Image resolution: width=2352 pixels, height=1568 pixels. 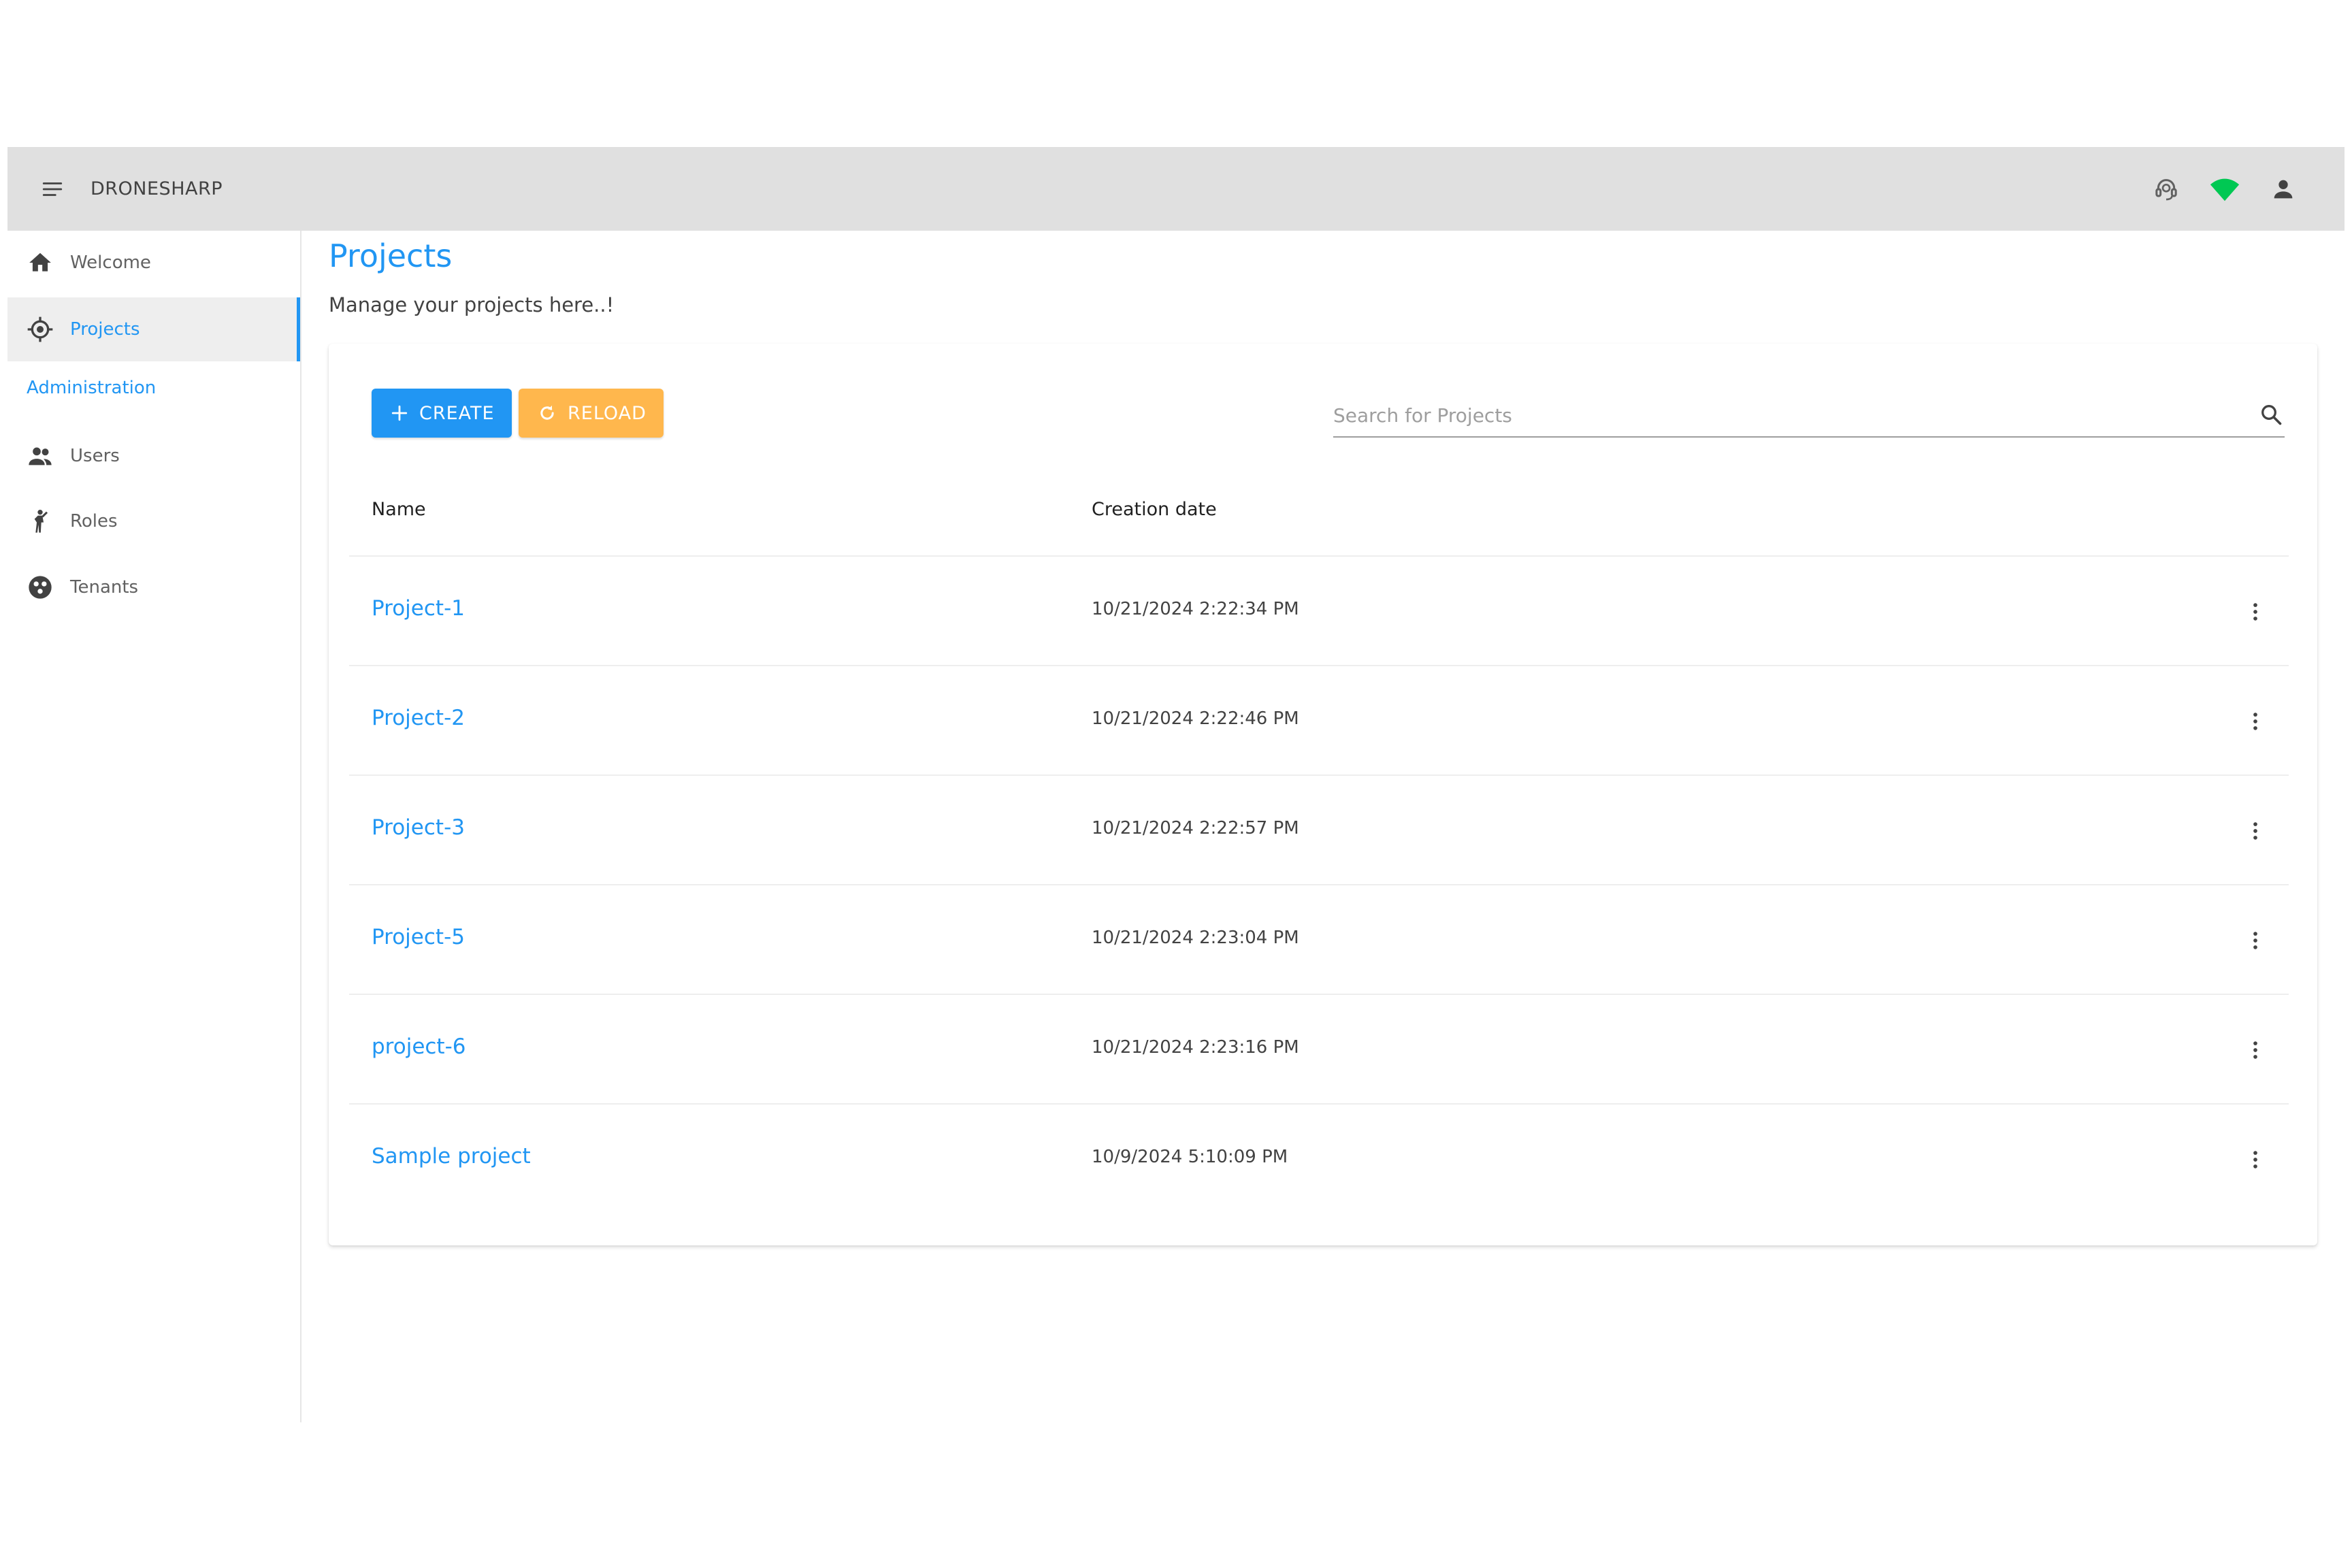 What do you see at coordinates (1195, 938) in the screenshot?
I see `creation-date: 10/21/2024 2:23:04 PM` at bounding box center [1195, 938].